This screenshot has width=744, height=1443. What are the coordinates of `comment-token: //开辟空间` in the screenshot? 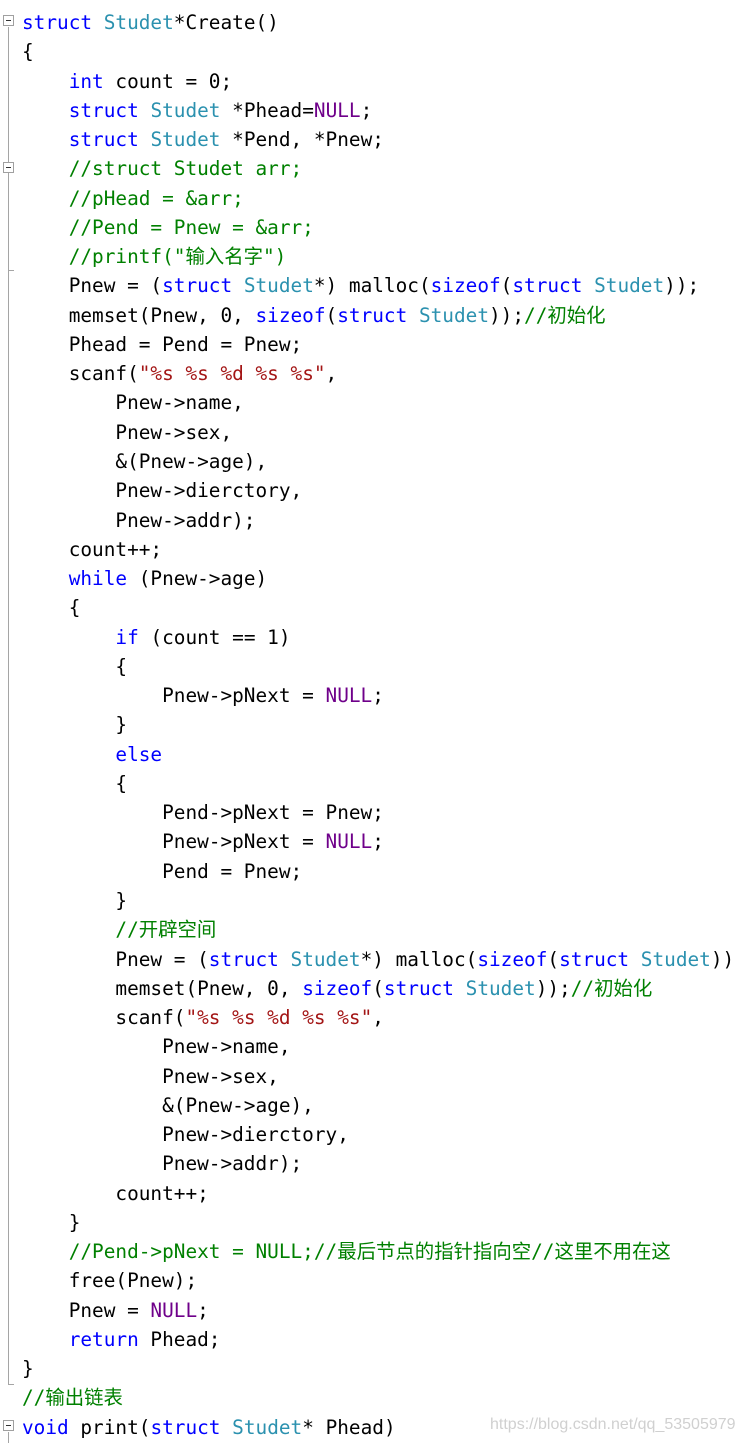 It's located at (119, 930).